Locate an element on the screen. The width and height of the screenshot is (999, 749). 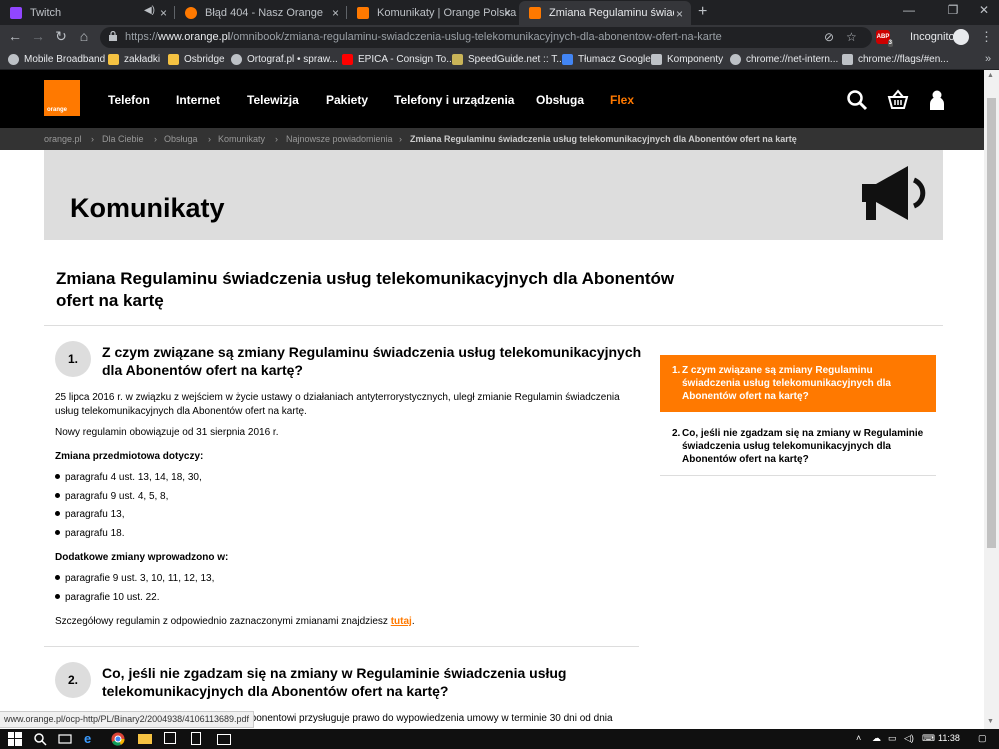
basket-icon is located at coordinates (898, 100).